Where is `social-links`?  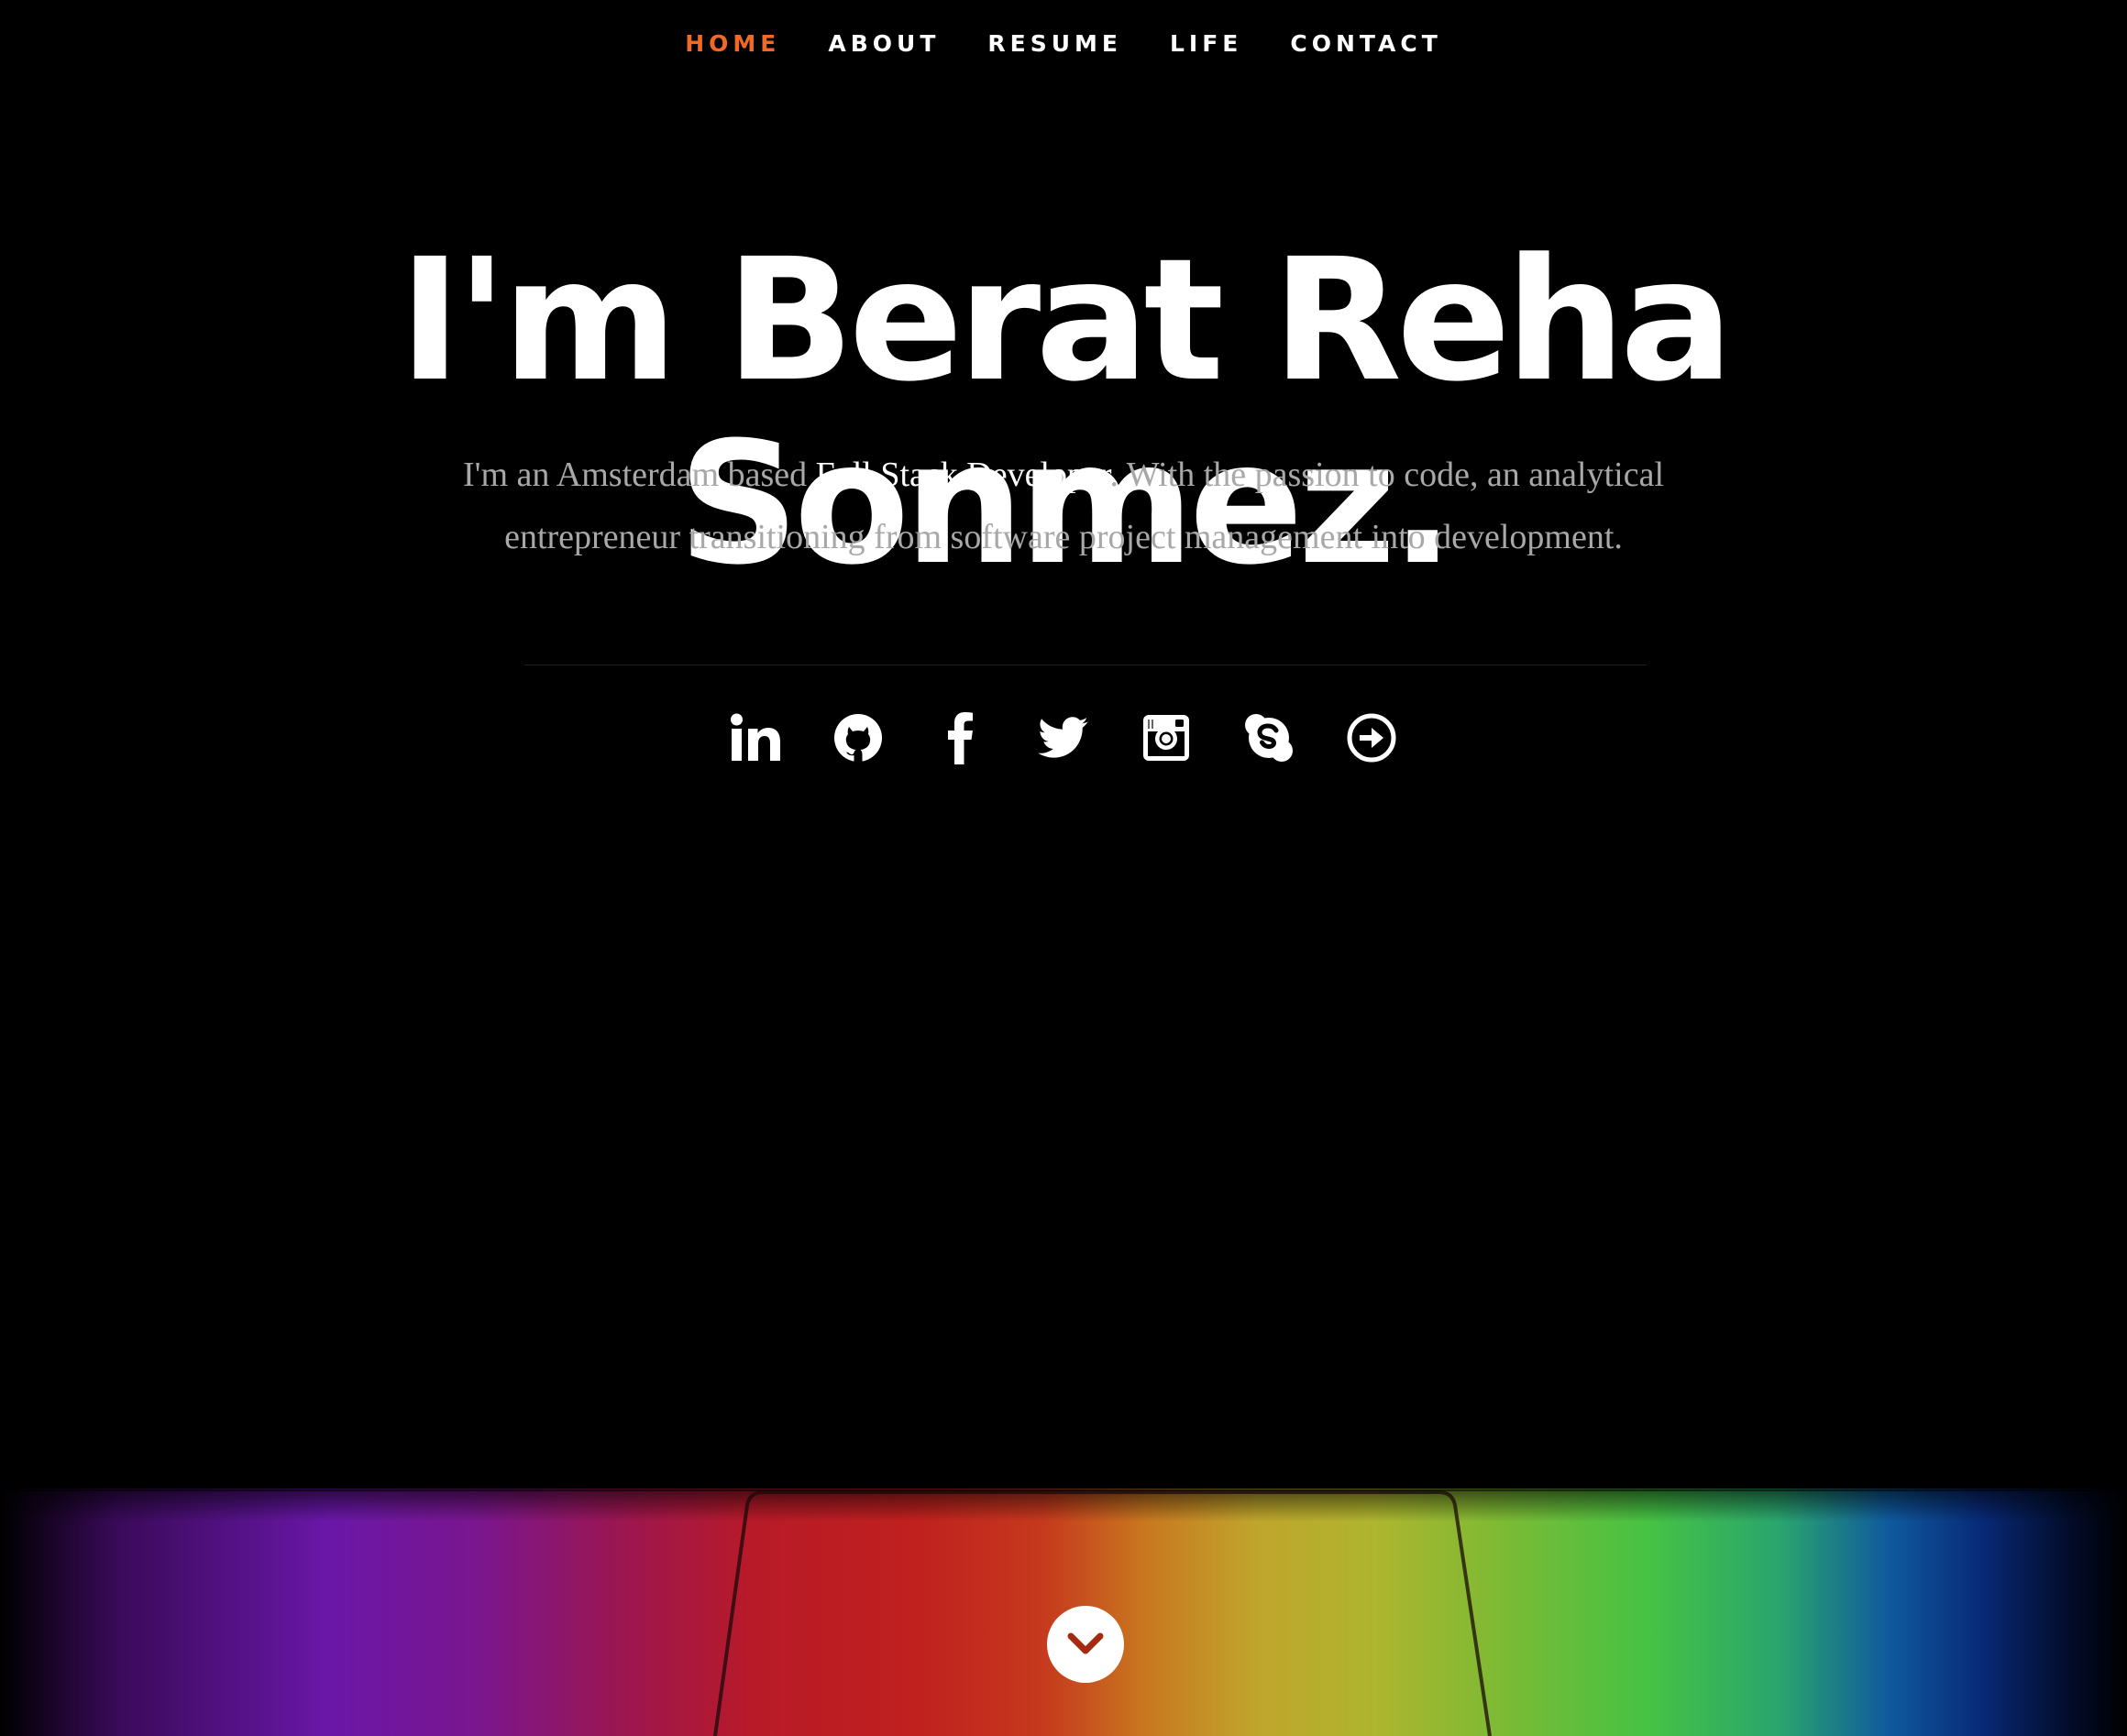
social-links is located at coordinates (1063, 738).